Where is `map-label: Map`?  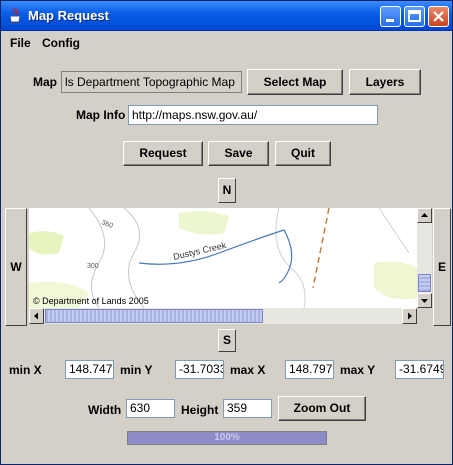 map-label: Map is located at coordinates (45, 82).